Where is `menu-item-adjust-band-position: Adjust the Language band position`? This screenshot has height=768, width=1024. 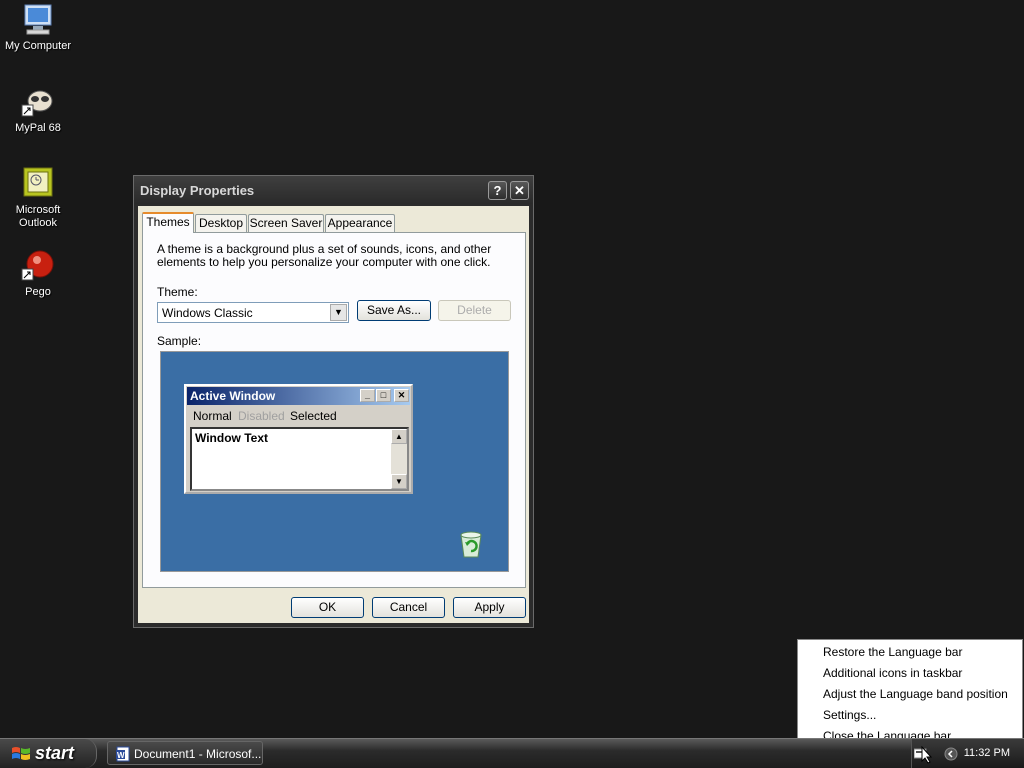
menu-item-adjust-band-position: Adjust the Language band position is located at coordinates (915, 694).